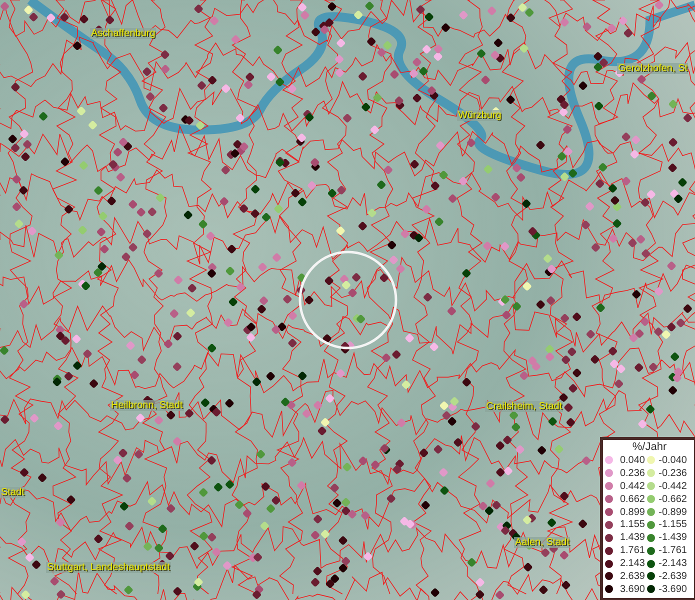 The height and width of the screenshot is (600, 695). I want to click on legend-value: 0.236, so click(631, 473).